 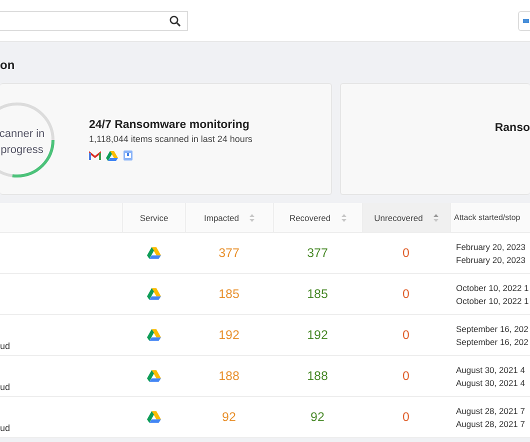 I want to click on calendar-icon, so click(x=128, y=155).